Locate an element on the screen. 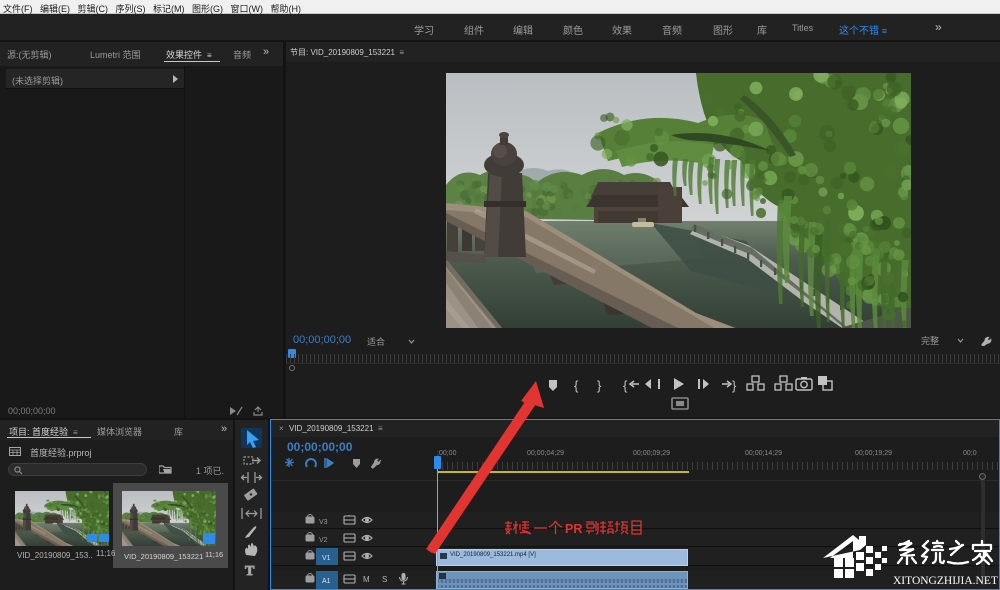 The width and height of the screenshot is (1000, 590). svg-text: XITONGZHIJIA.NET is located at coordinates (945, 581).